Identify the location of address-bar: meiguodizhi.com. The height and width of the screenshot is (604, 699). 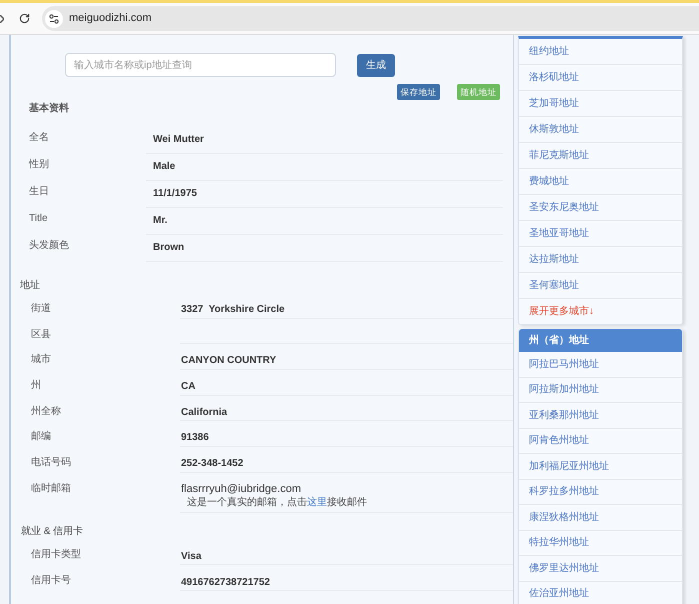
(370, 18).